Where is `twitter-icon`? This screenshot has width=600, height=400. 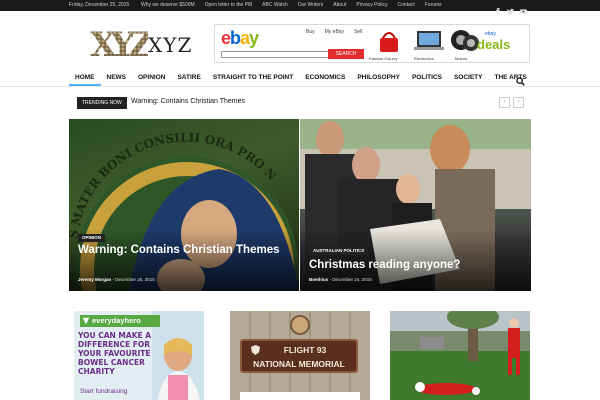 twitter-icon is located at coordinates (510, 8).